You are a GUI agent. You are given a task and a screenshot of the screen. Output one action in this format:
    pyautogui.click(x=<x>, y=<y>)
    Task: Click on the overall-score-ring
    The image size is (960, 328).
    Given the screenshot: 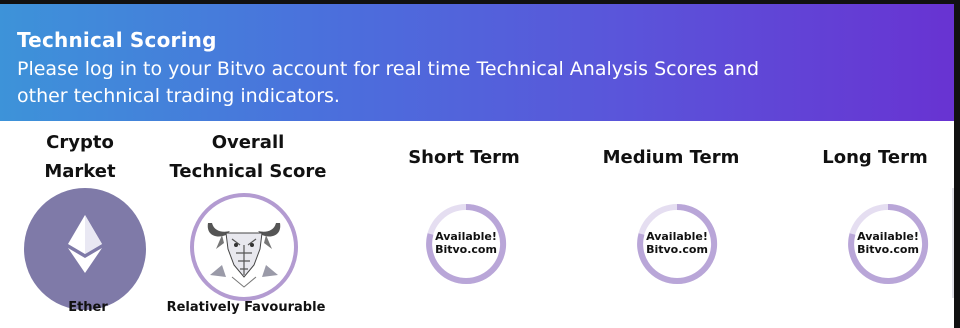 What is the action you would take?
    pyautogui.click(x=244, y=247)
    